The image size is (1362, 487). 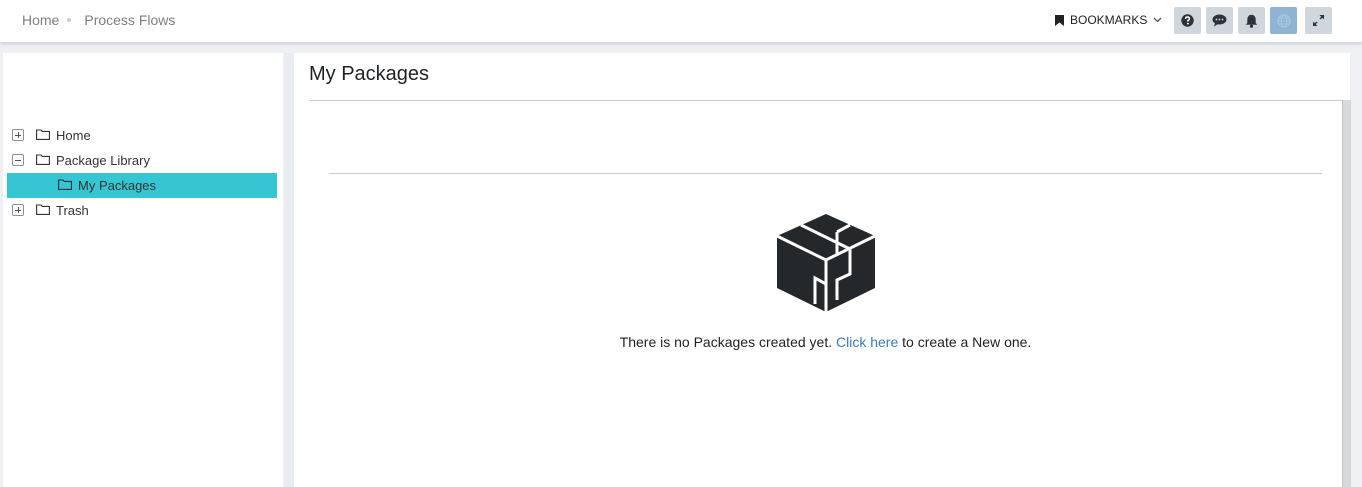 I want to click on empty-state-text: There is no Packages created yet., so click(x=727, y=342).